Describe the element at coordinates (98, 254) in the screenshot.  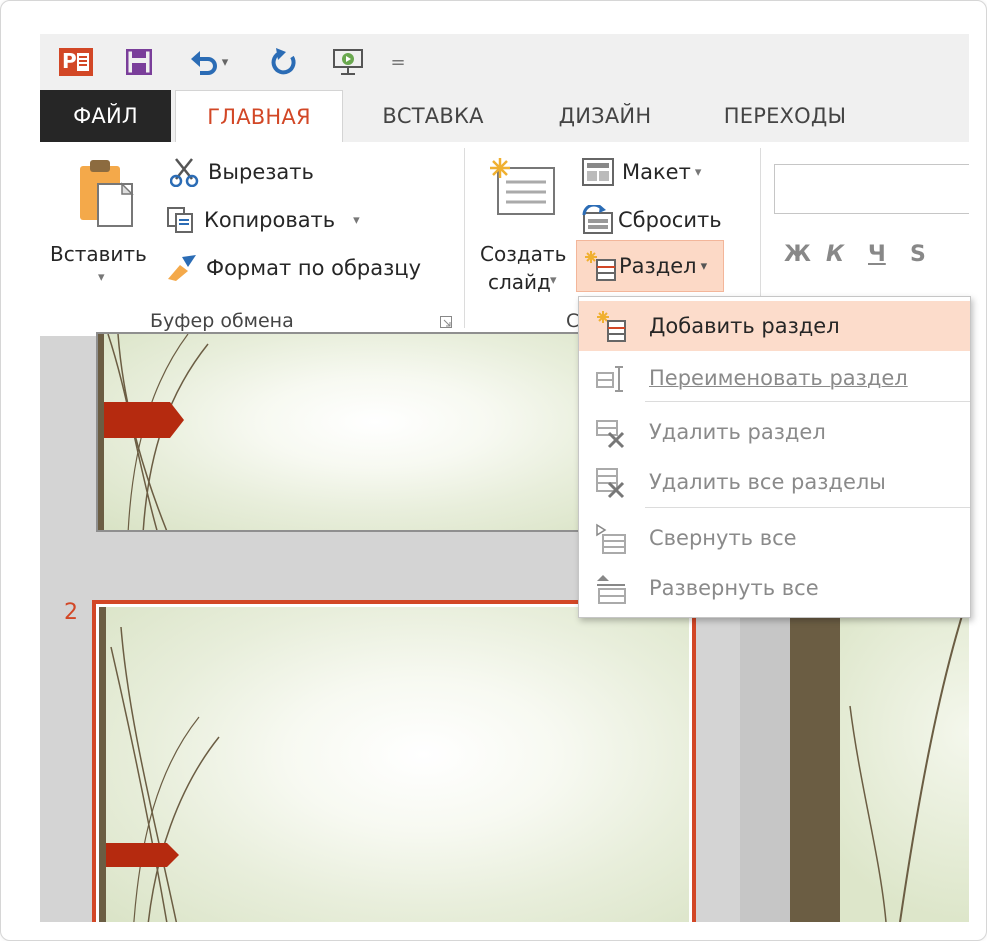
I see `paste-label: Вставить` at that location.